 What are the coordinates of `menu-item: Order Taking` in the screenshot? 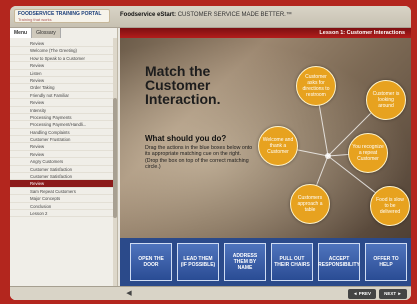 It's located at (62, 88).